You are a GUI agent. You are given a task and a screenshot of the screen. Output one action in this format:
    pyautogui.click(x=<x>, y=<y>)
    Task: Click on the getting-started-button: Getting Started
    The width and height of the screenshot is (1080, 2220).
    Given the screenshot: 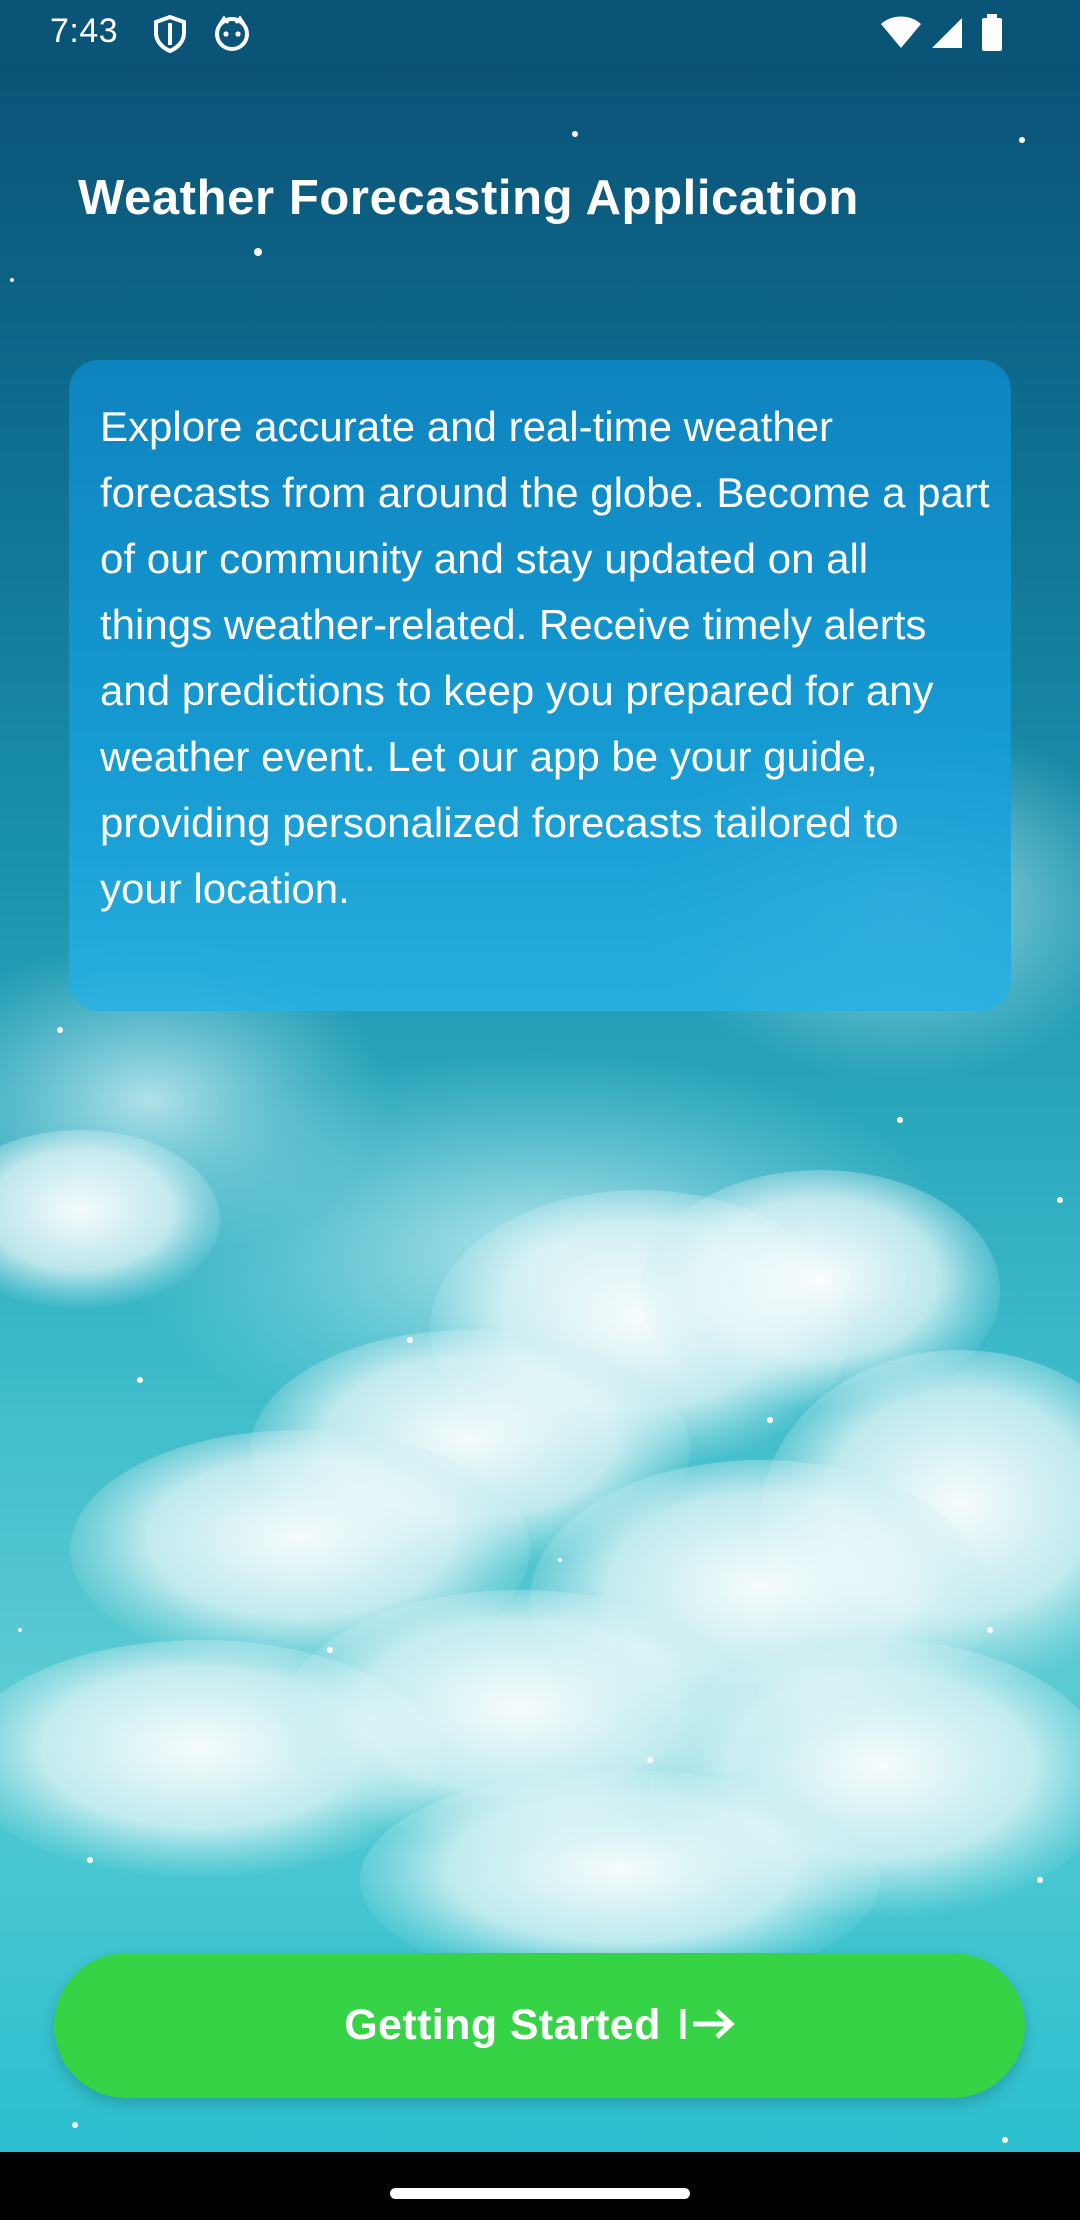 What is the action you would take?
    pyautogui.click(x=539, y=2025)
    